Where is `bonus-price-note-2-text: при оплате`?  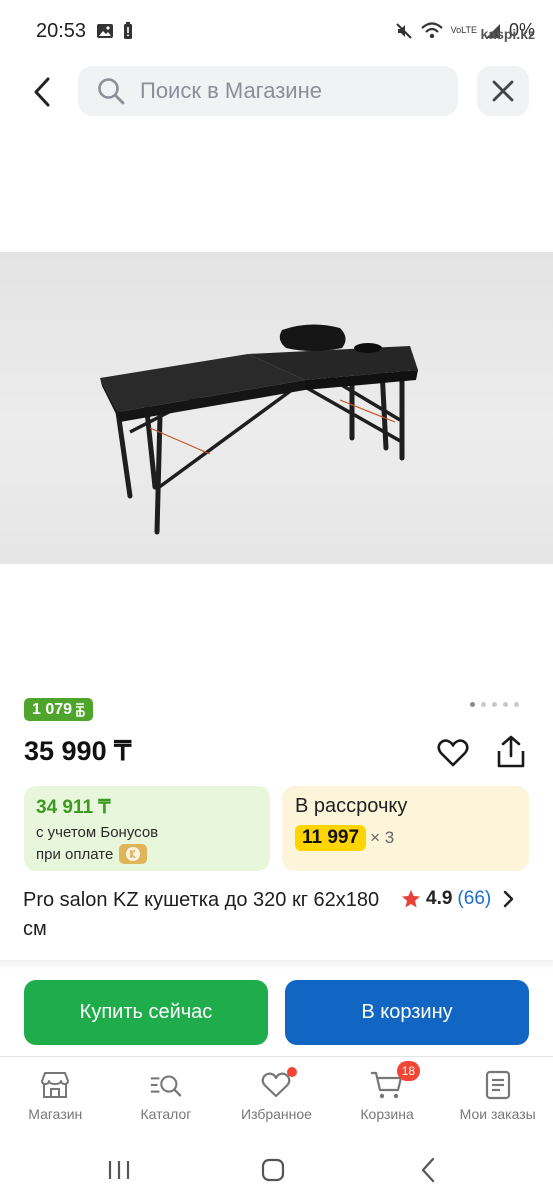
bonus-price-note-2-text: при оплате is located at coordinates (75, 854).